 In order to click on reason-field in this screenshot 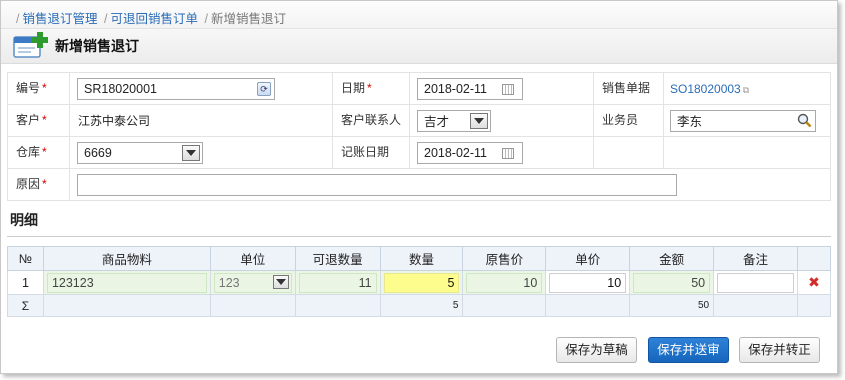, I will do `click(377, 184)`.